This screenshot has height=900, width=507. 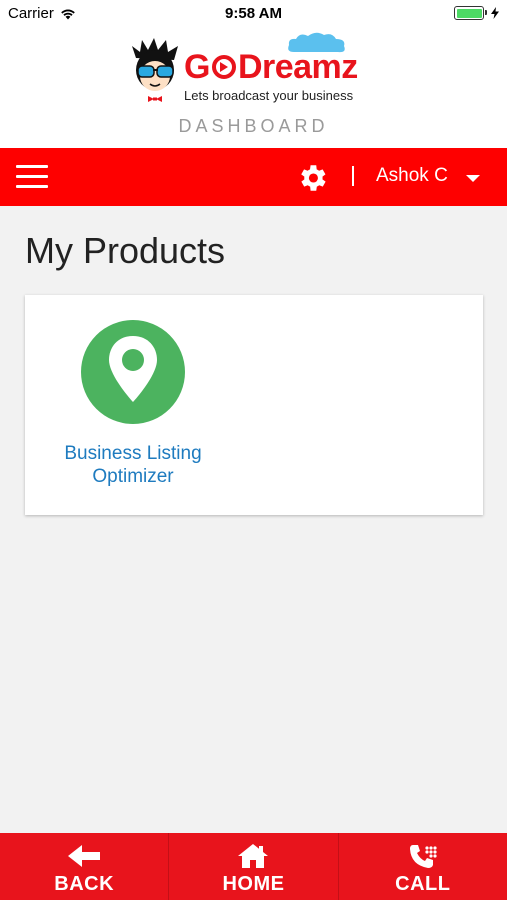 I want to click on user-menu-dropdown: Ashok C, so click(x=428, y=176).